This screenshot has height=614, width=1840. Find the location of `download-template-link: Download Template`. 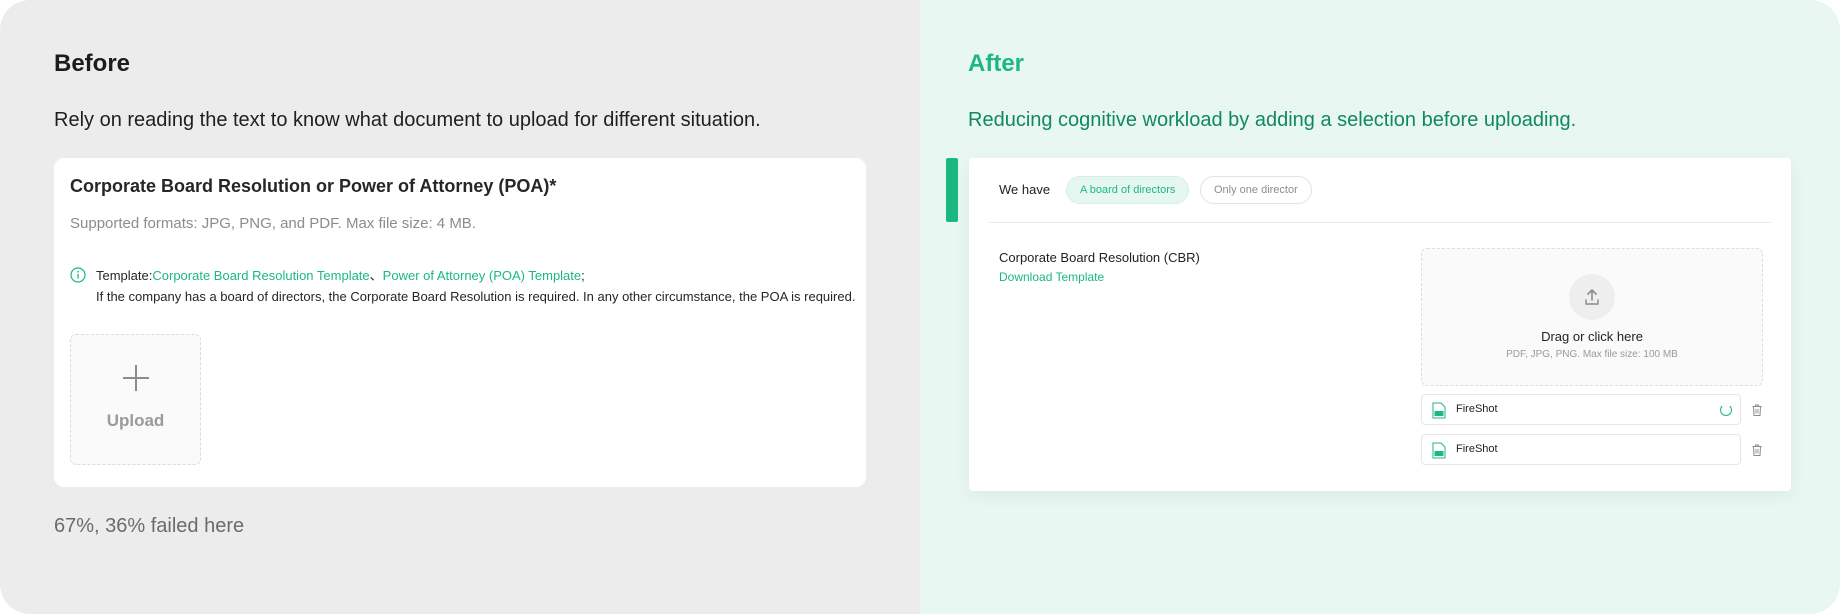

download-template-link: Download Template is located at coordinates (1051, 277).